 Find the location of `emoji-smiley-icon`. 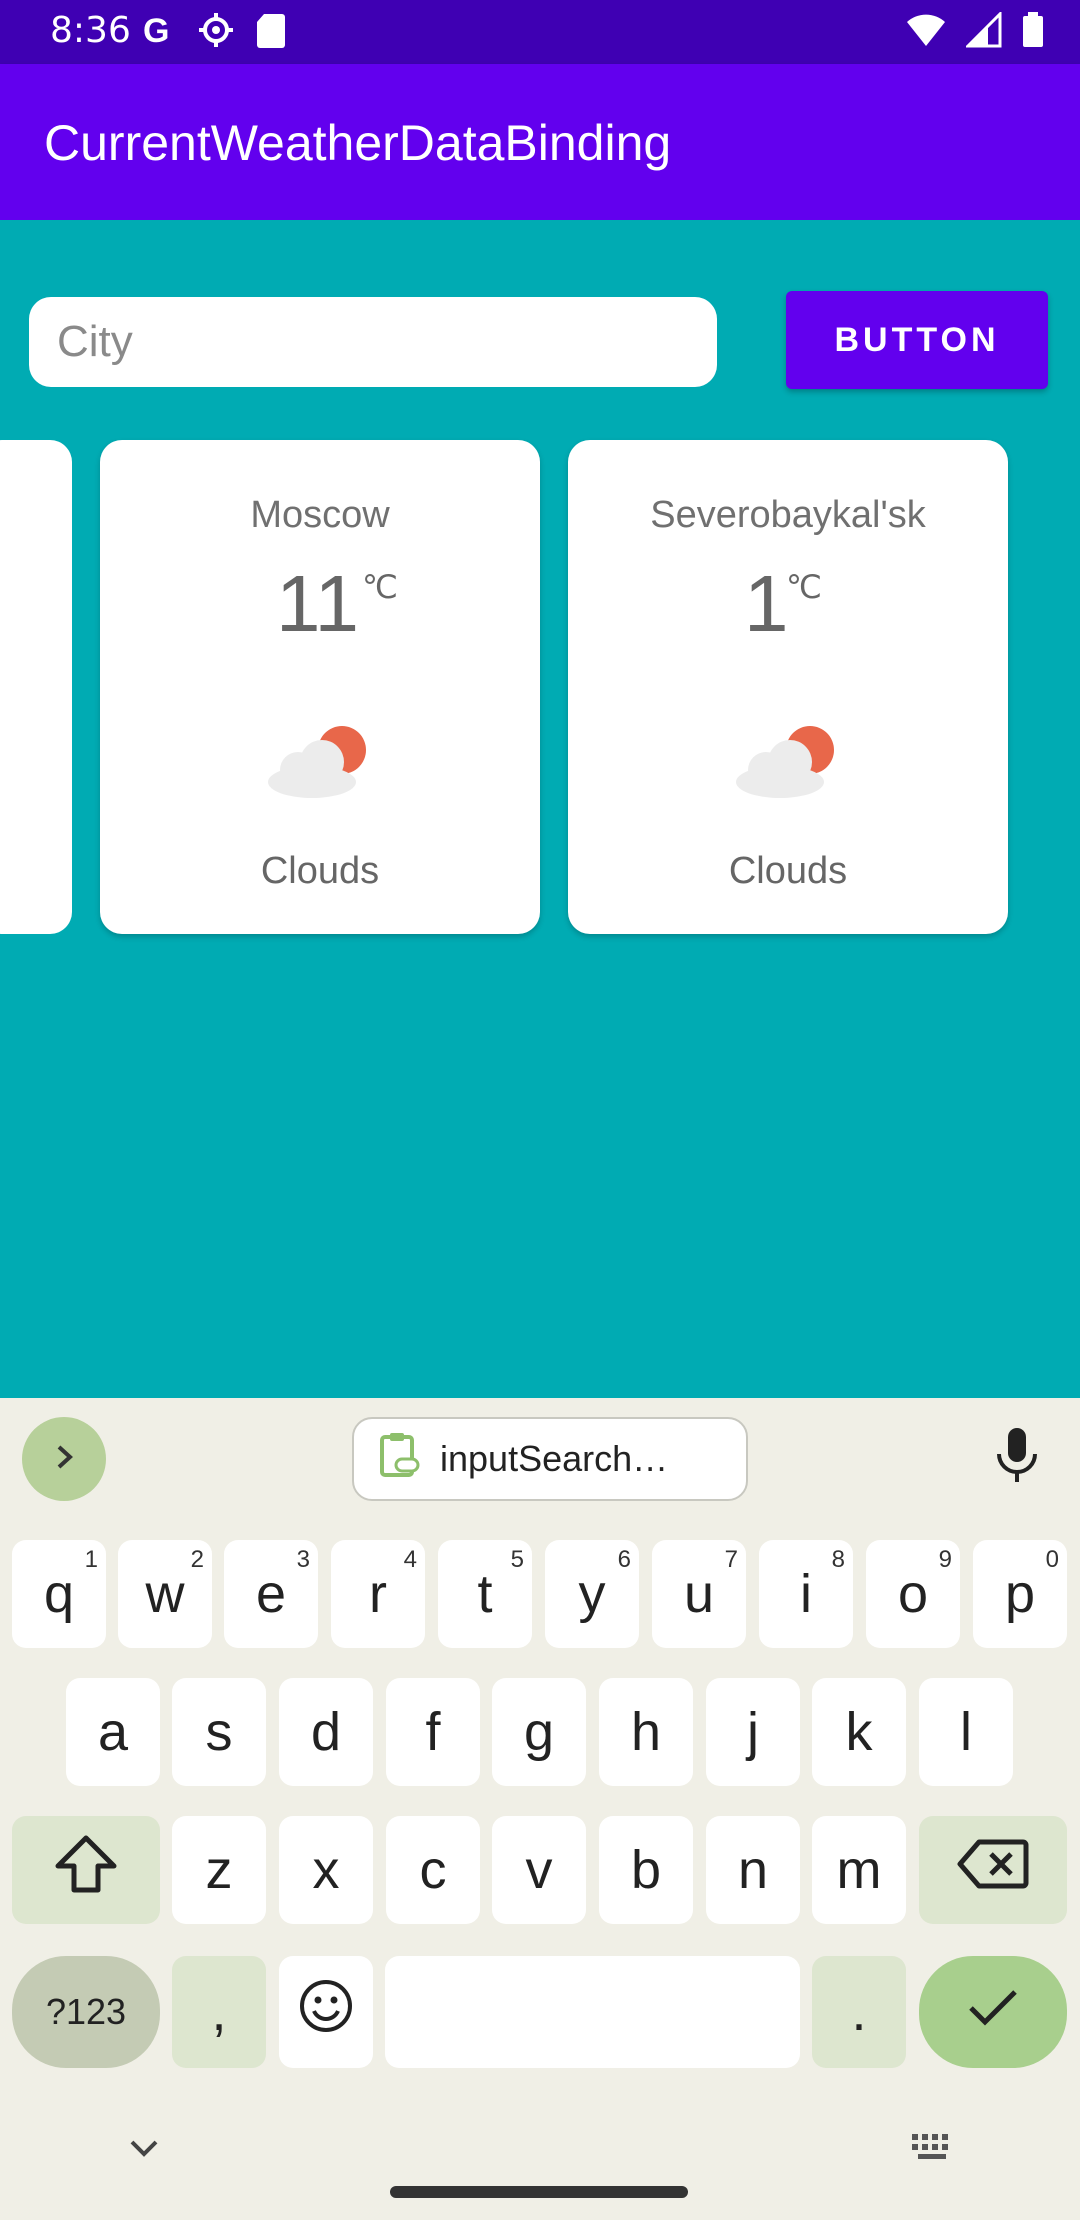

emoji-smiley-icon is located at coordinates (326, 2012).